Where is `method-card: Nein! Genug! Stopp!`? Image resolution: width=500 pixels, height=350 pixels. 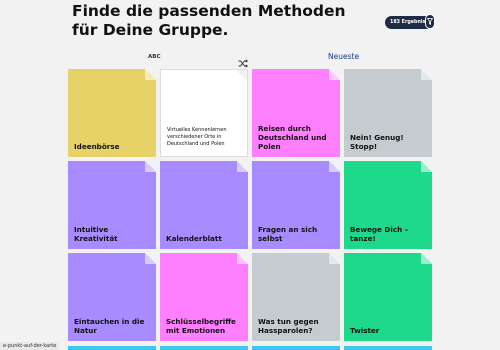 method-card: Nein! Genug! Stopp! is located at coordinates (388, 113).